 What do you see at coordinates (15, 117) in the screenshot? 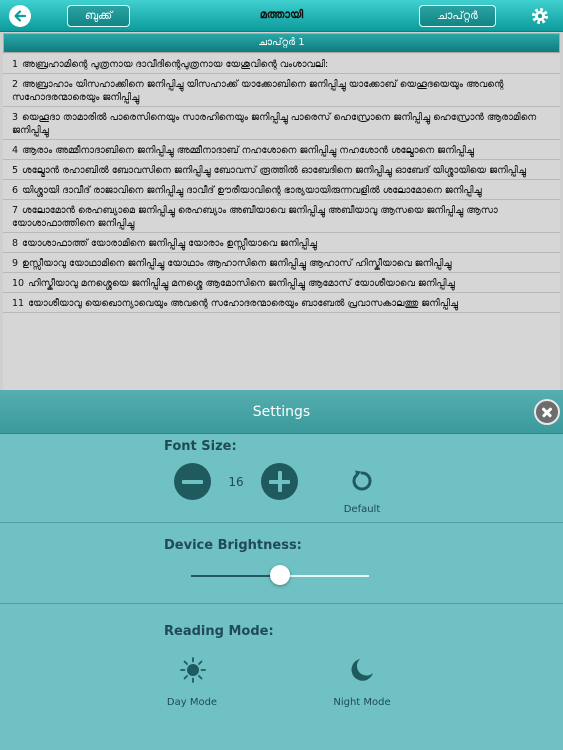
I see `verse-number: 3` at bounding box center [15, 117].